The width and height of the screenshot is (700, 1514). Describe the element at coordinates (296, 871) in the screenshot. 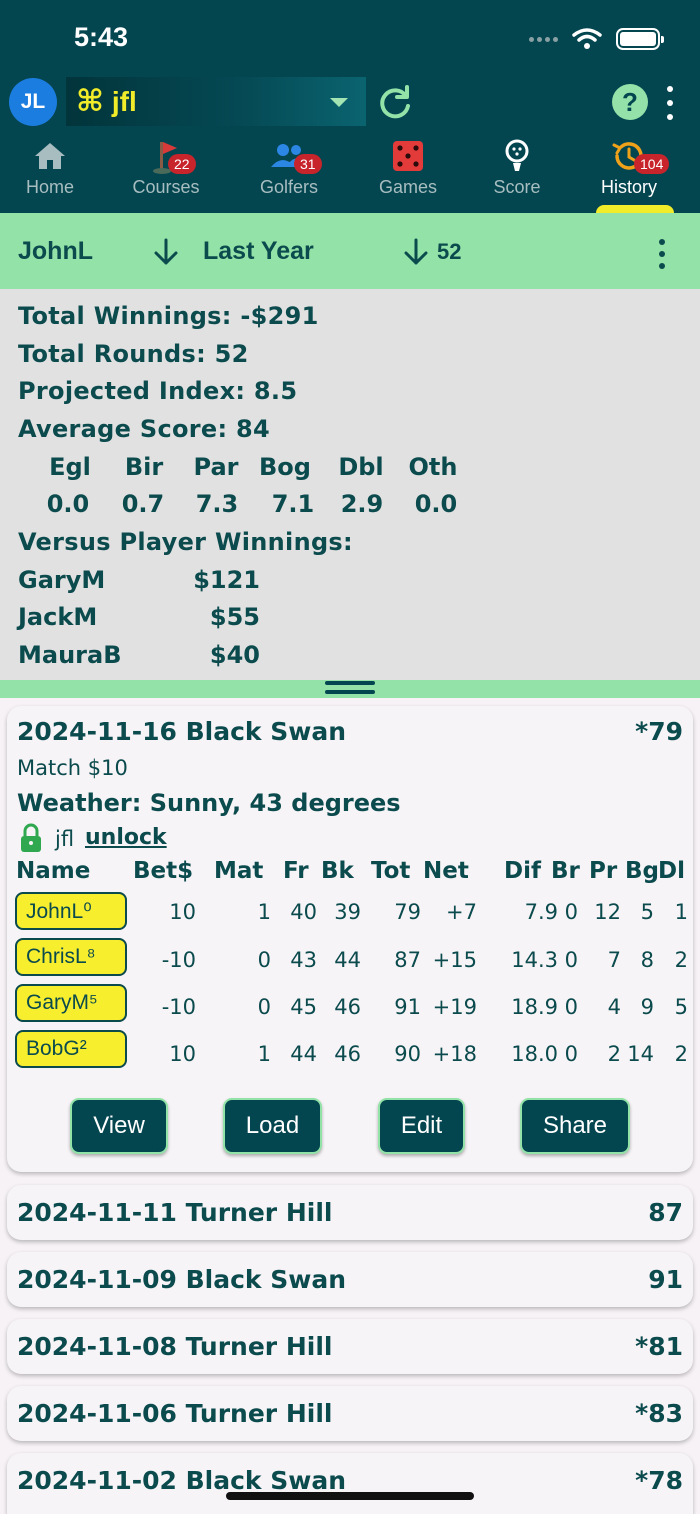

I see `column-header: Fr` at that location.